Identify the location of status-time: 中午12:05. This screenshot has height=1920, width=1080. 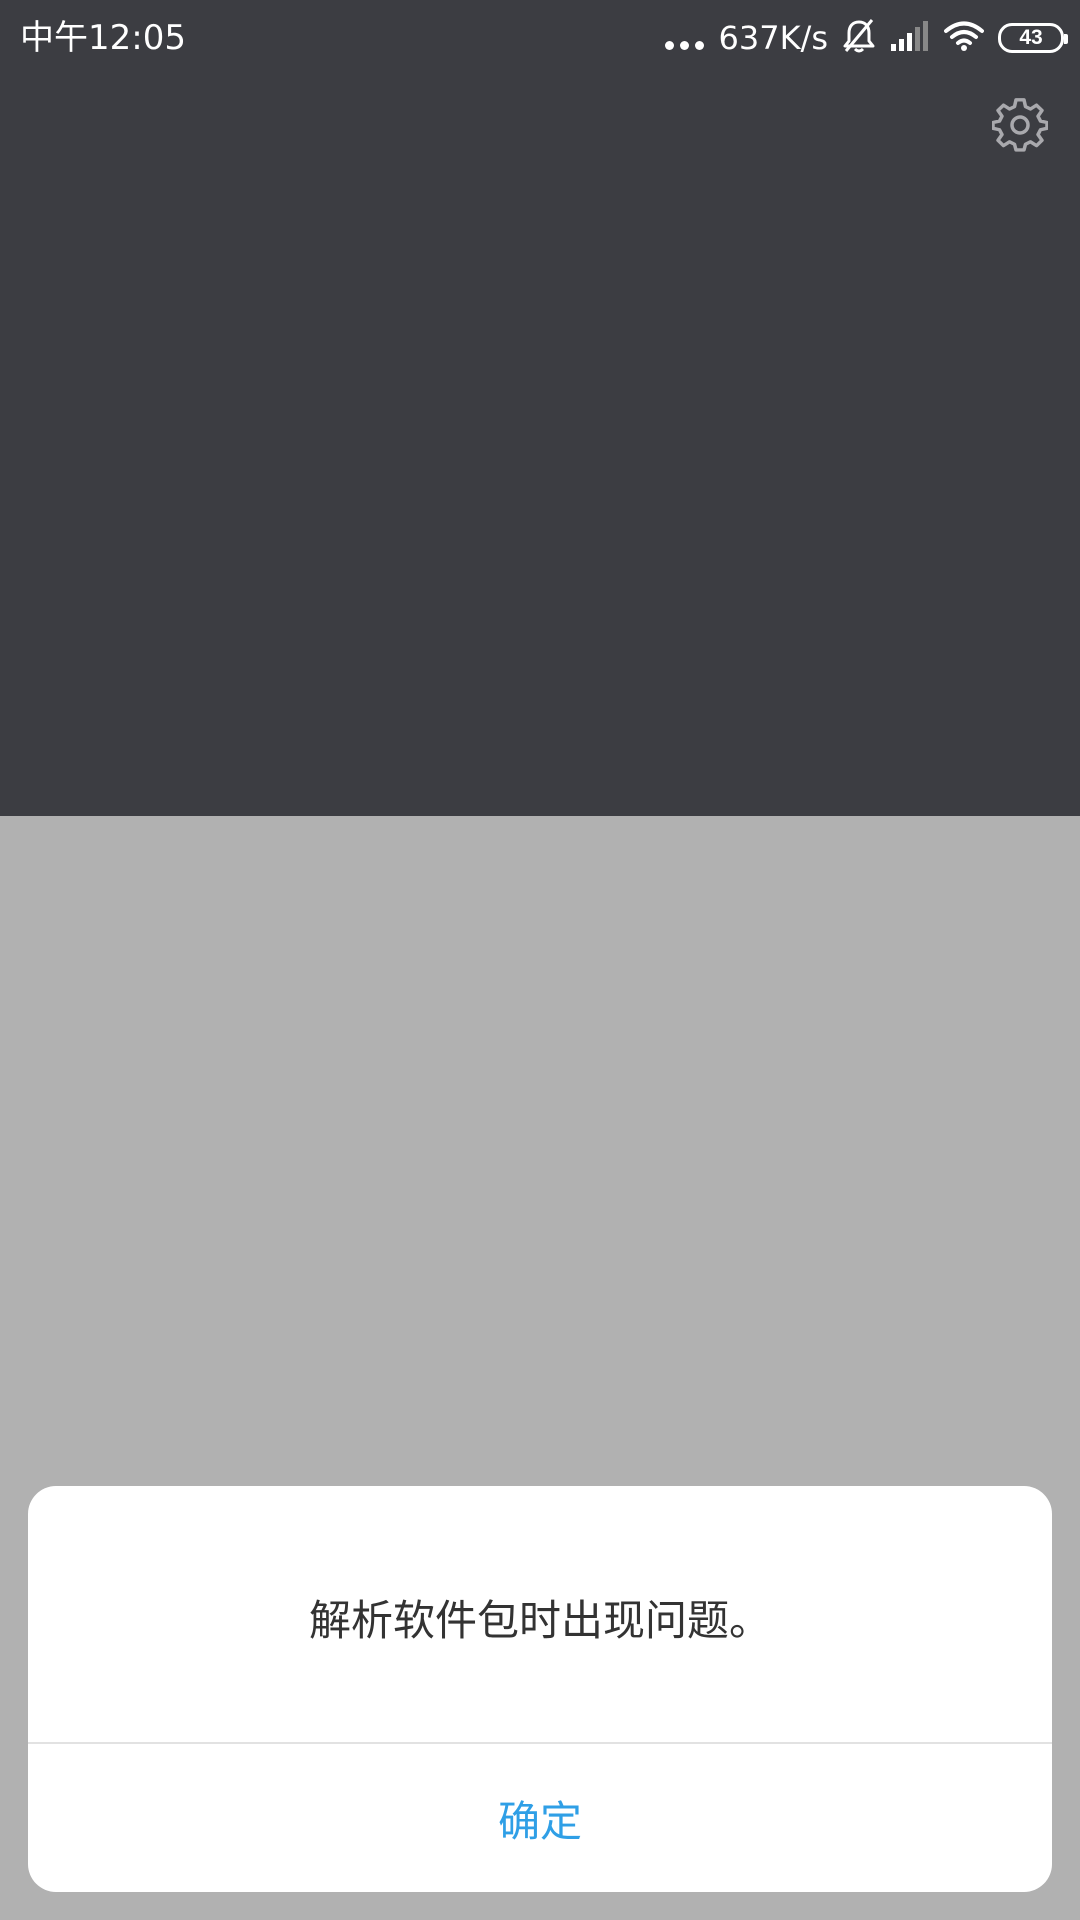
(103, 38).